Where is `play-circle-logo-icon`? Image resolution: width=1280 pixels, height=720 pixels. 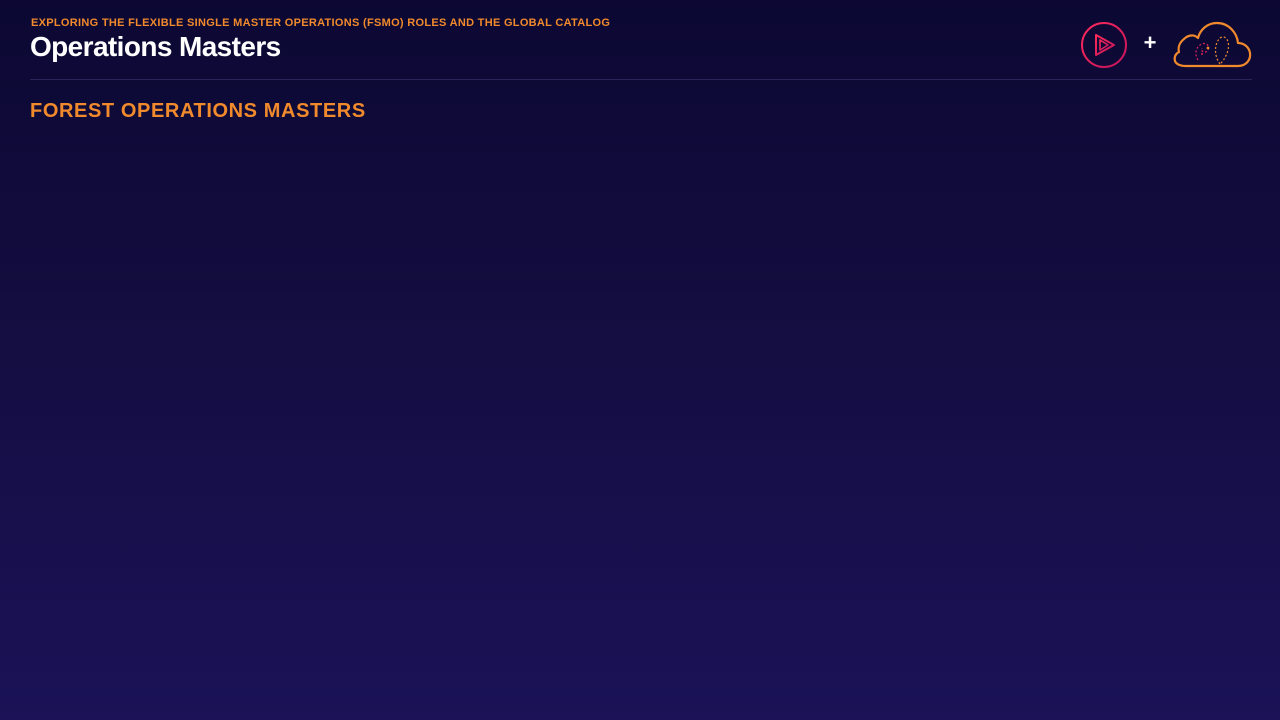 play-circle-logo-icon is located at coordinates (1104, 45).